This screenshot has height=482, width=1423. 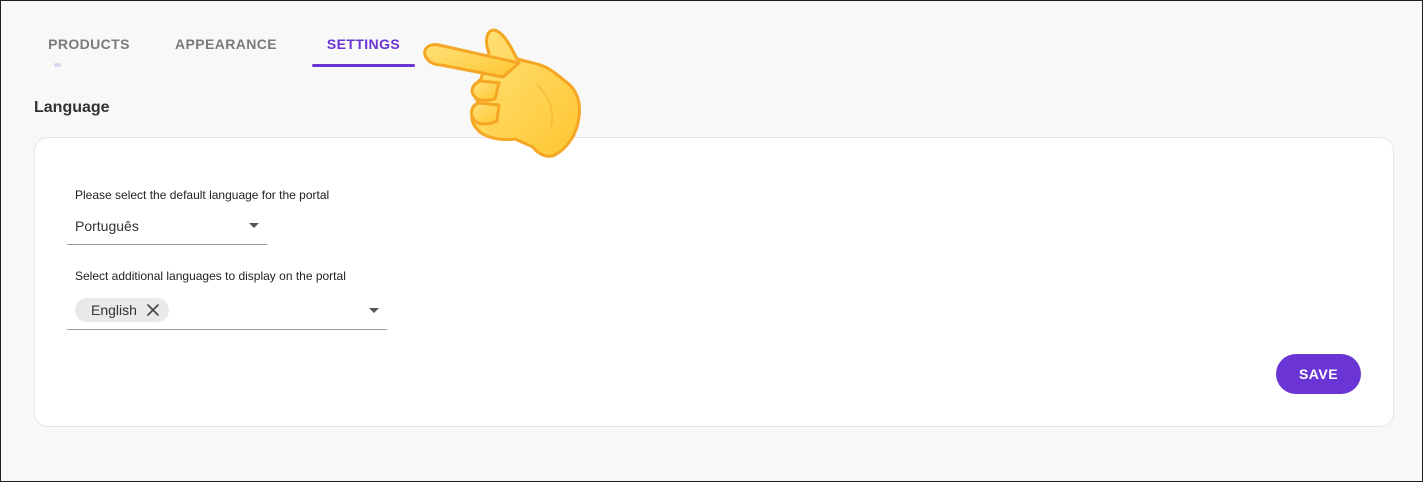 What do you see at coordinates (363, 65) in the screenshot?
I see `active-tab-indicator` at bounding box center [363, 65].